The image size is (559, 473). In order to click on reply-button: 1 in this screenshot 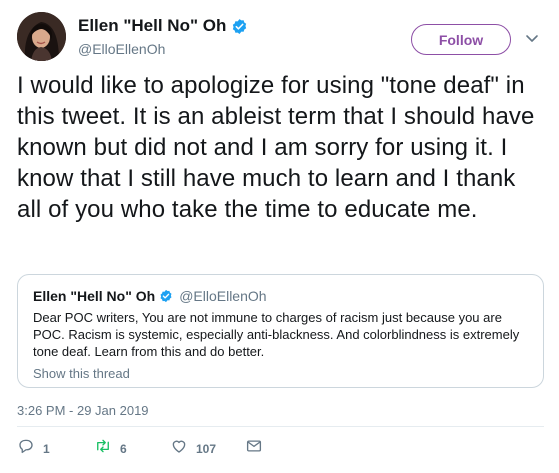, I will do `click(33, 448)`.